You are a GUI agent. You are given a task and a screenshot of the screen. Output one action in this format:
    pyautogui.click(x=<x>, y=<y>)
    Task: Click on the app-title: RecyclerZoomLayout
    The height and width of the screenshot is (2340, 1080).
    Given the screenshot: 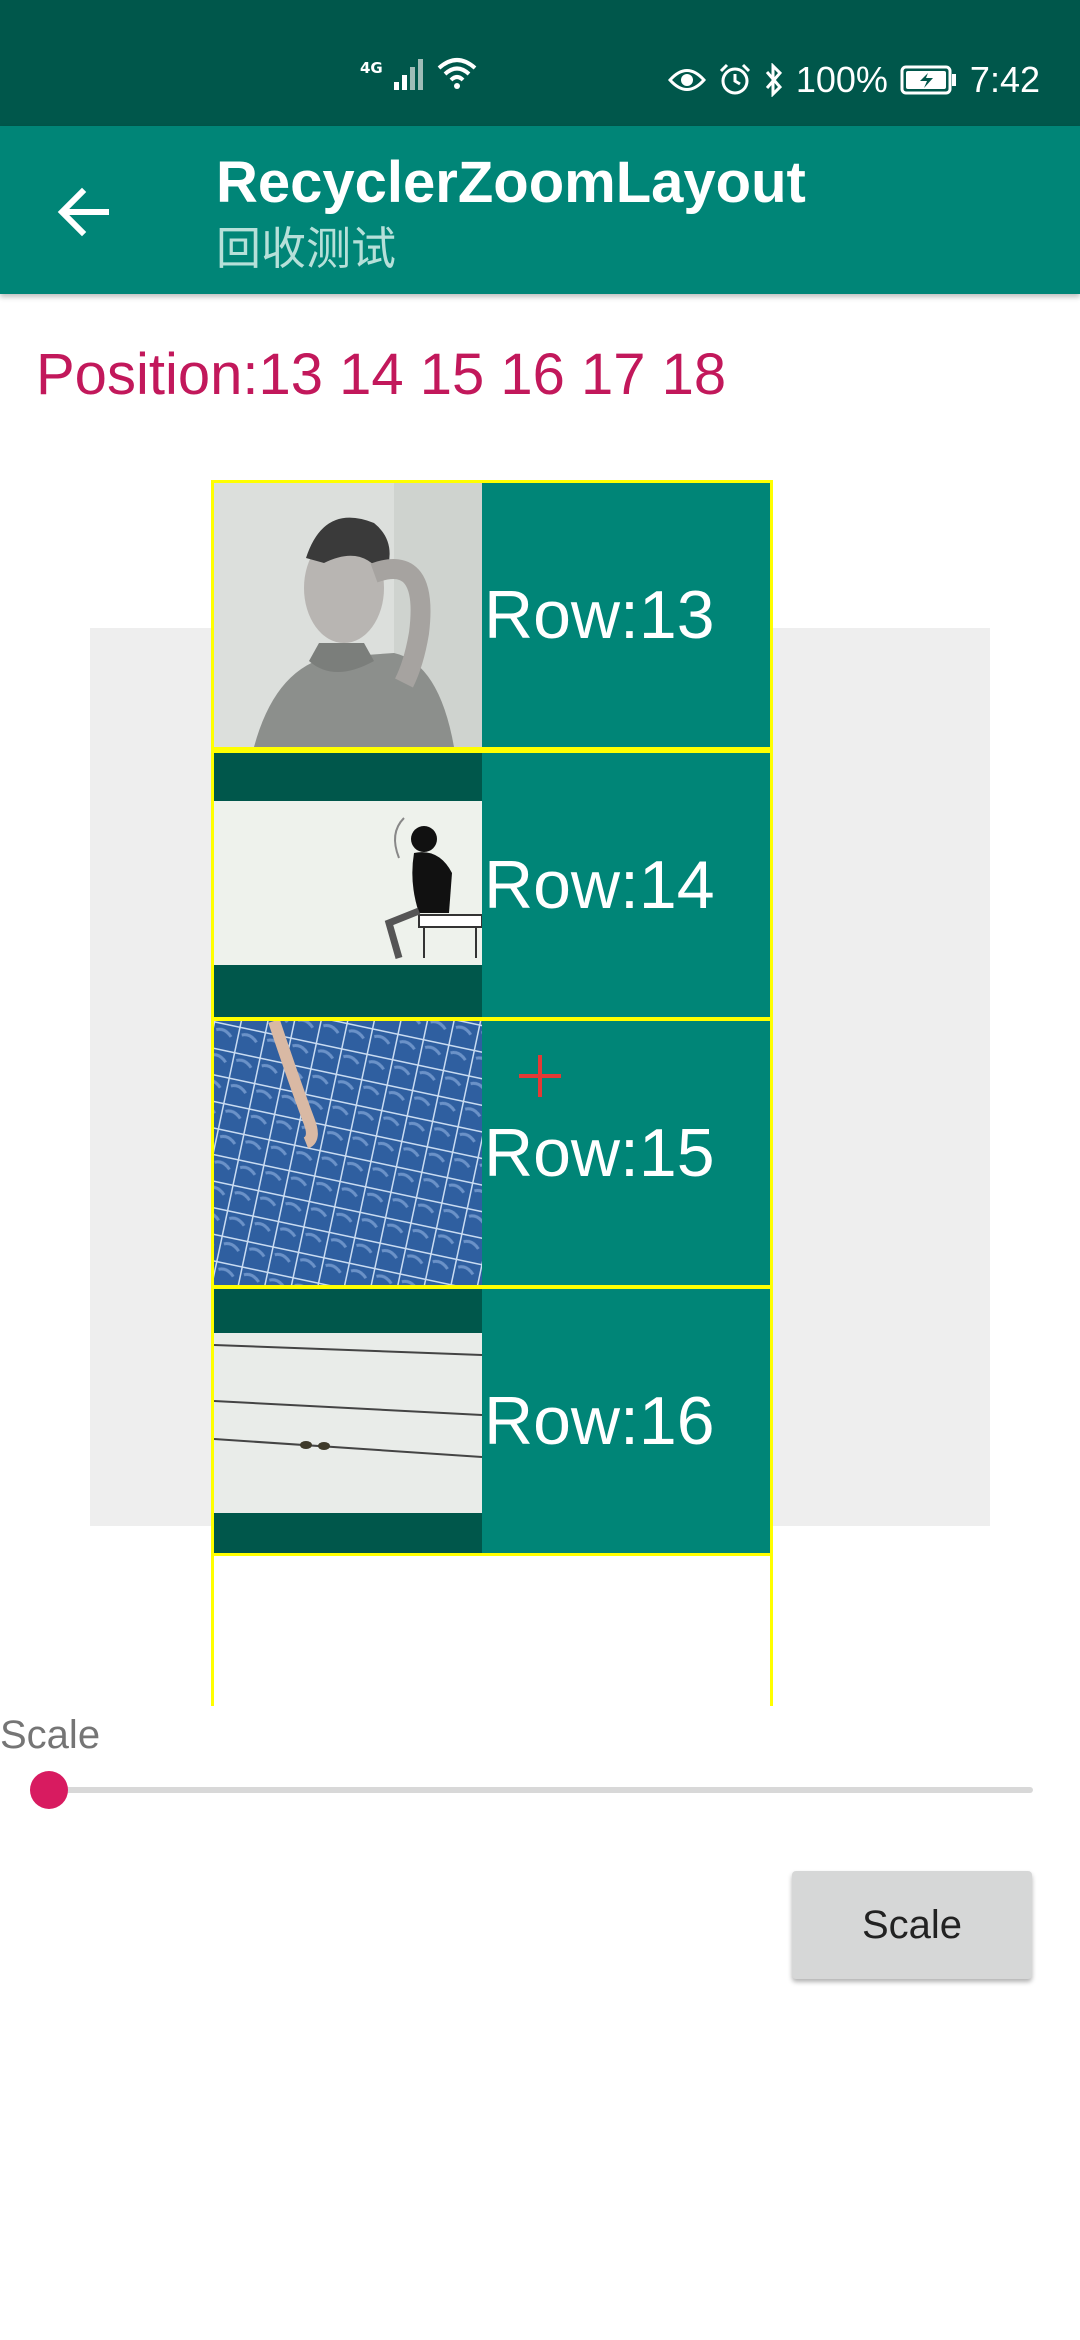 What is the action you would take?
    pyautogui.click(x=511, y=182)
    